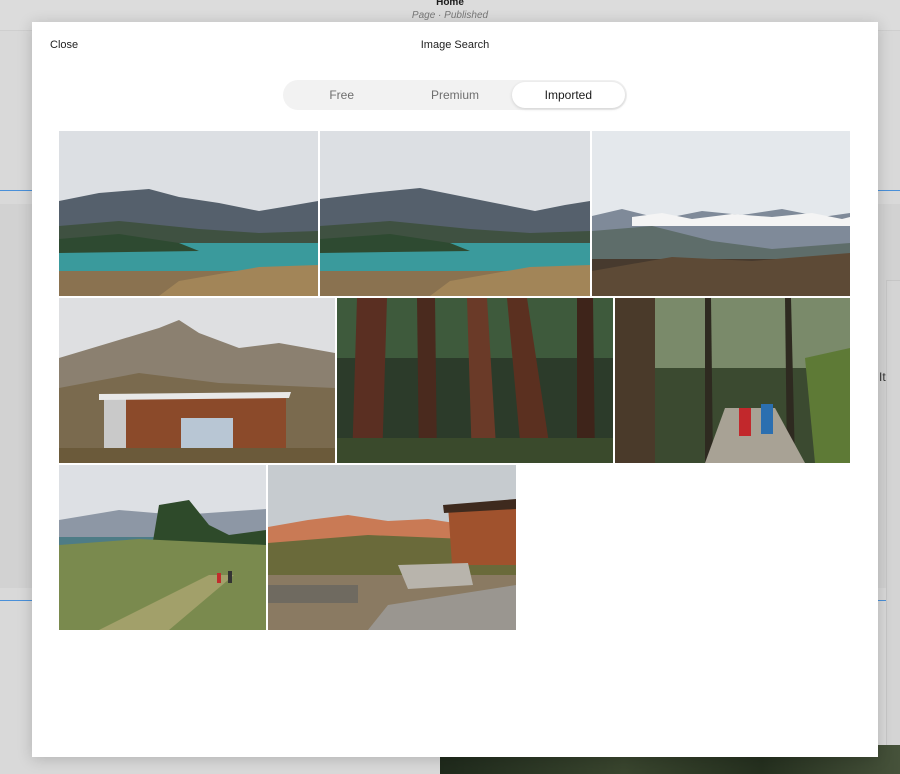 The width and height of the screenshot is (900, 774). Describe the element at coordinates (455, 45) in the screenshot. I see `modal-title: Image Search` at that location.